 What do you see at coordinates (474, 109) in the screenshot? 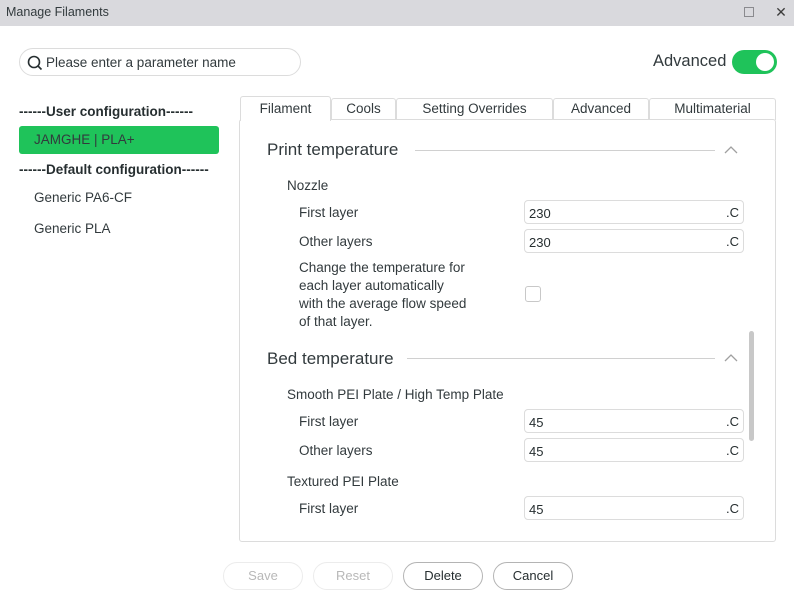
I see `tab-setting-overrides: Setting Overrides` at bounding box center [474, 109].